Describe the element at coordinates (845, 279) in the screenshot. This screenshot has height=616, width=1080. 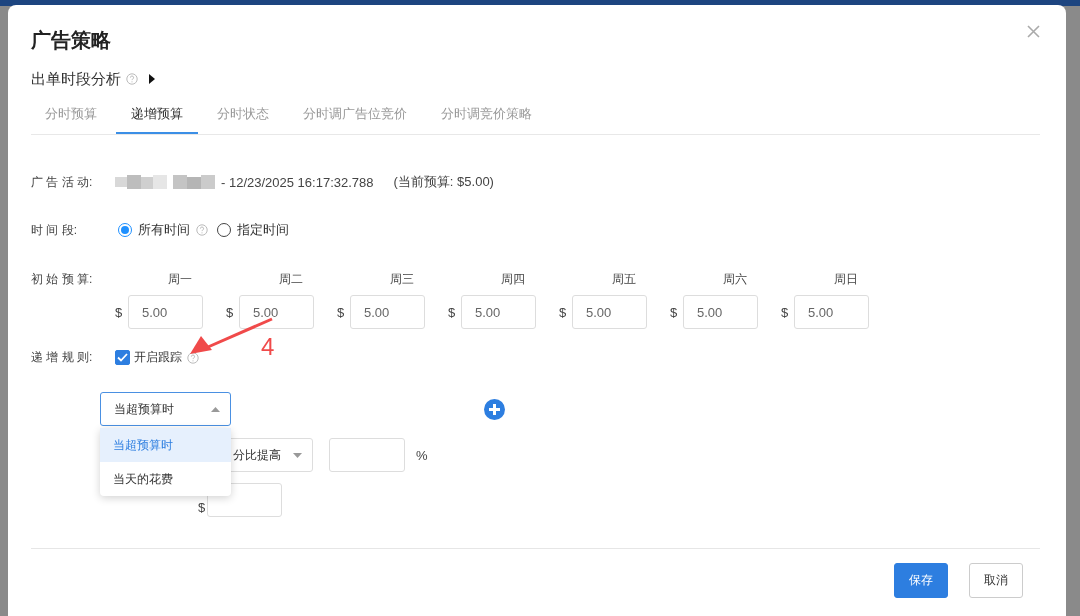
I see `day-label: 周日` at that location.